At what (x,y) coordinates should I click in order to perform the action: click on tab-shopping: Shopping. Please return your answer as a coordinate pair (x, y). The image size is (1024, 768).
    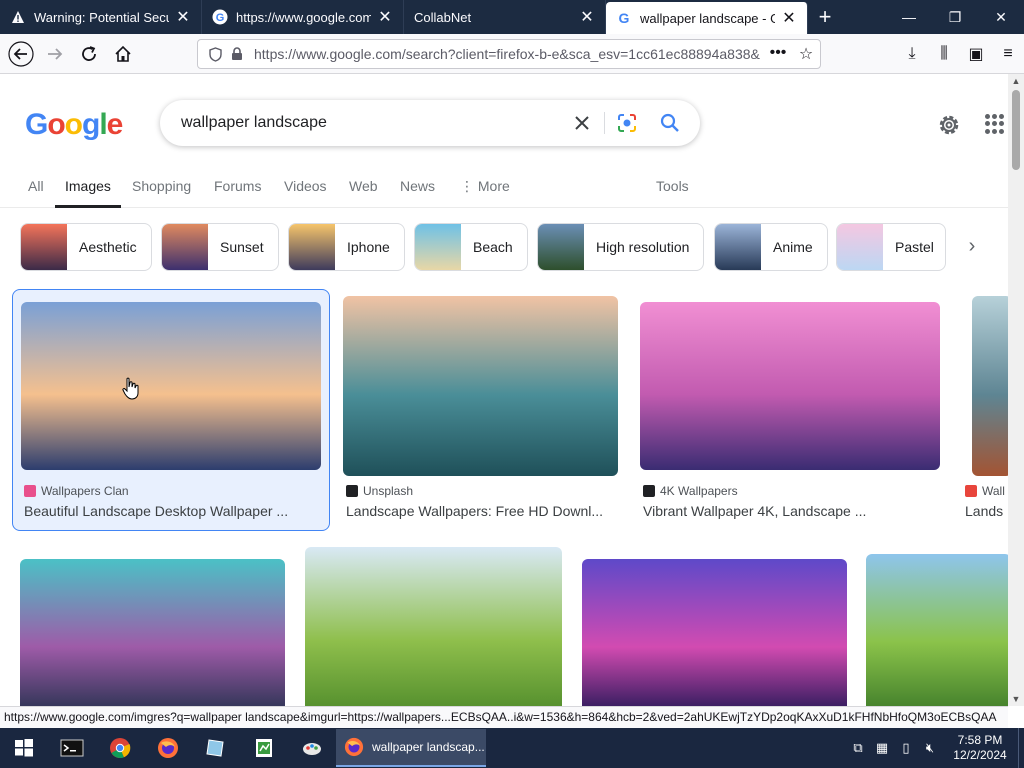
    Looking at the image, I should click on (161, 193).